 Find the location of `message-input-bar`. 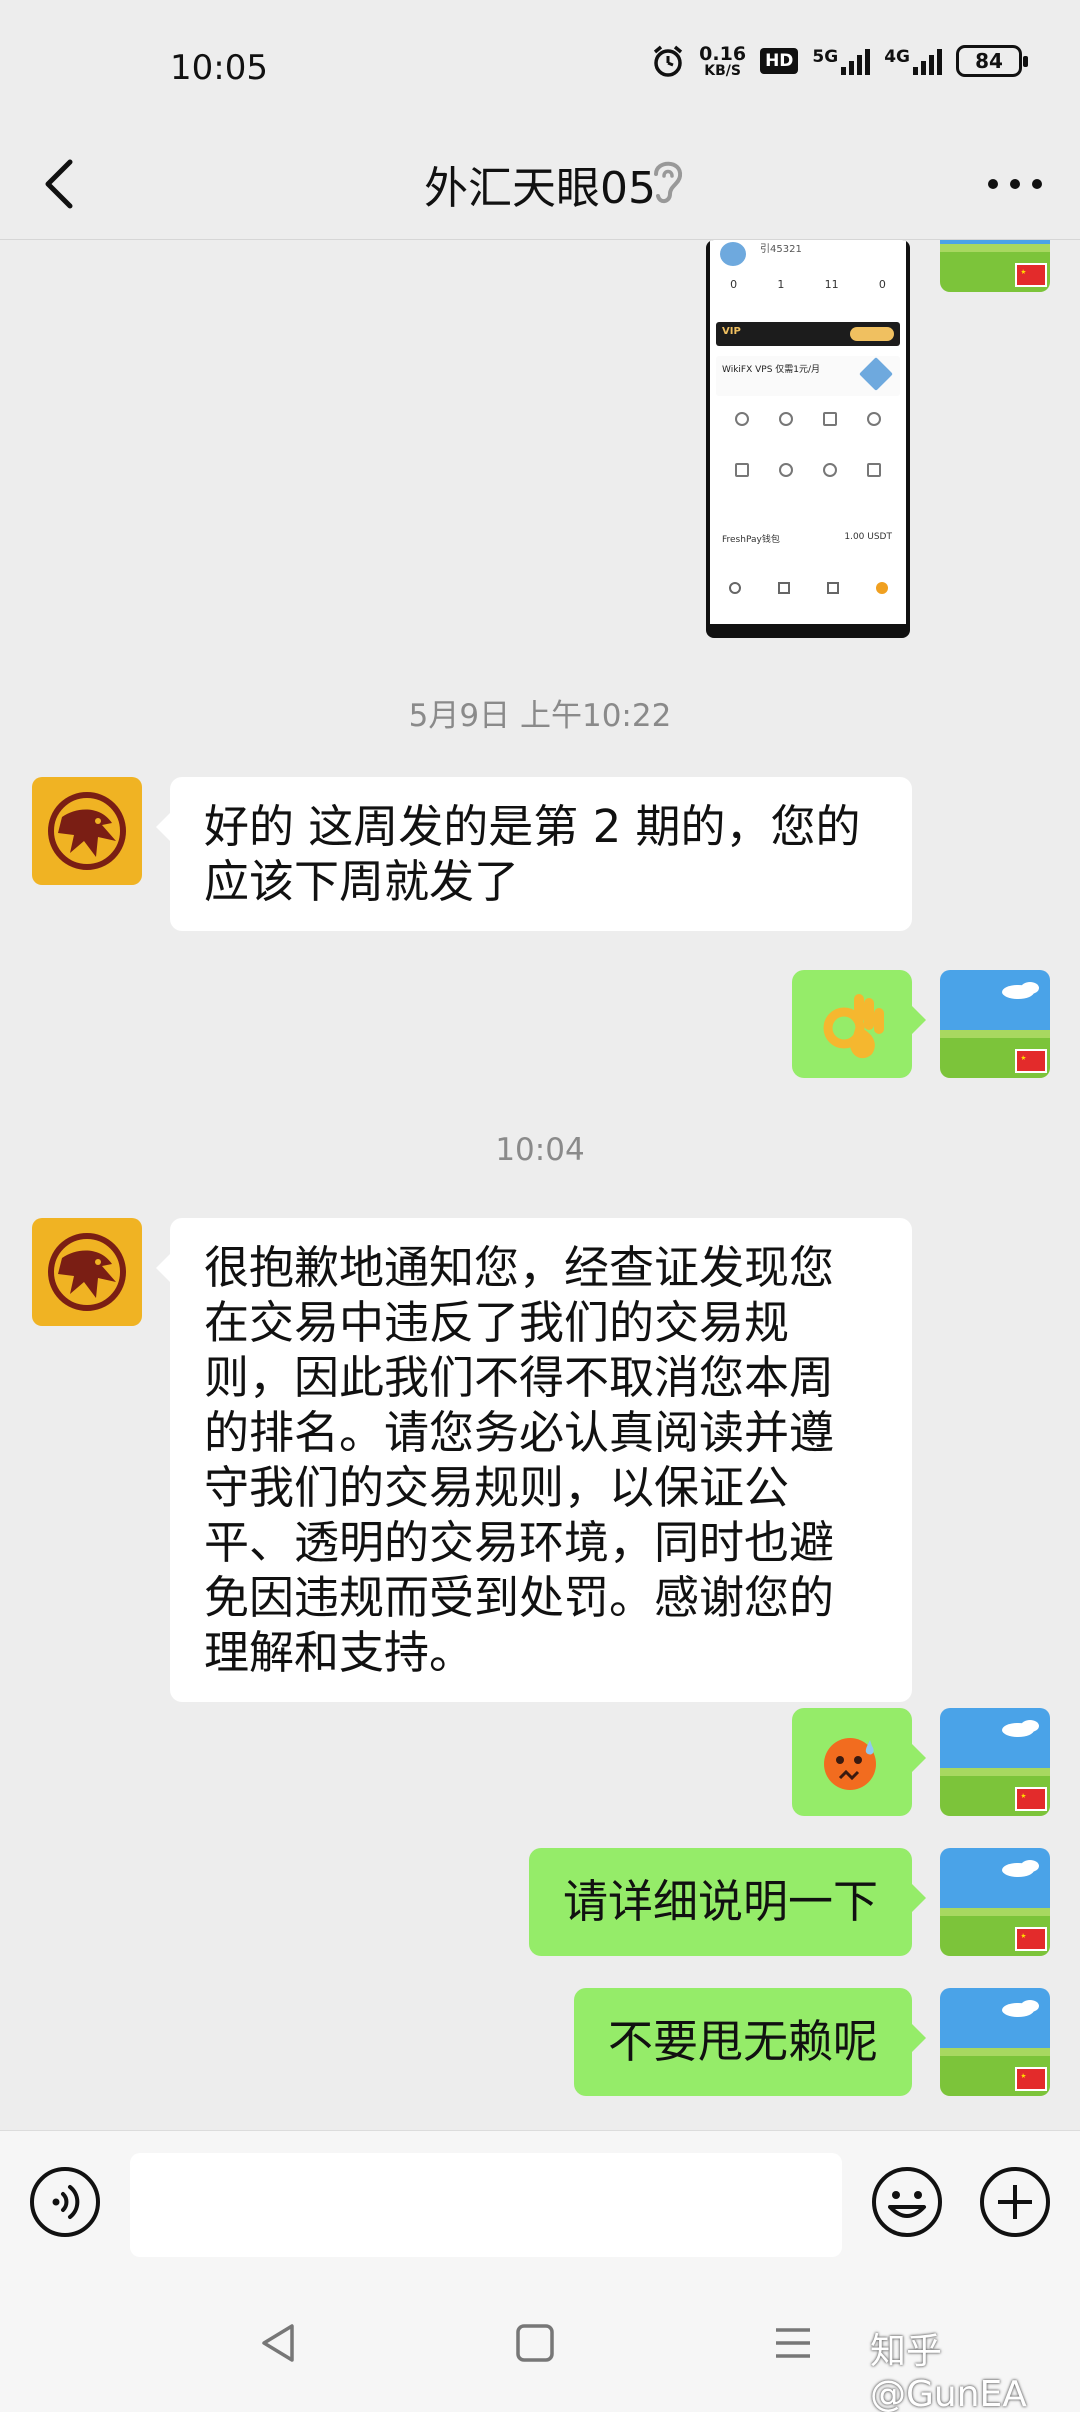

message-input-bar is located at coordinates (540, 2204).